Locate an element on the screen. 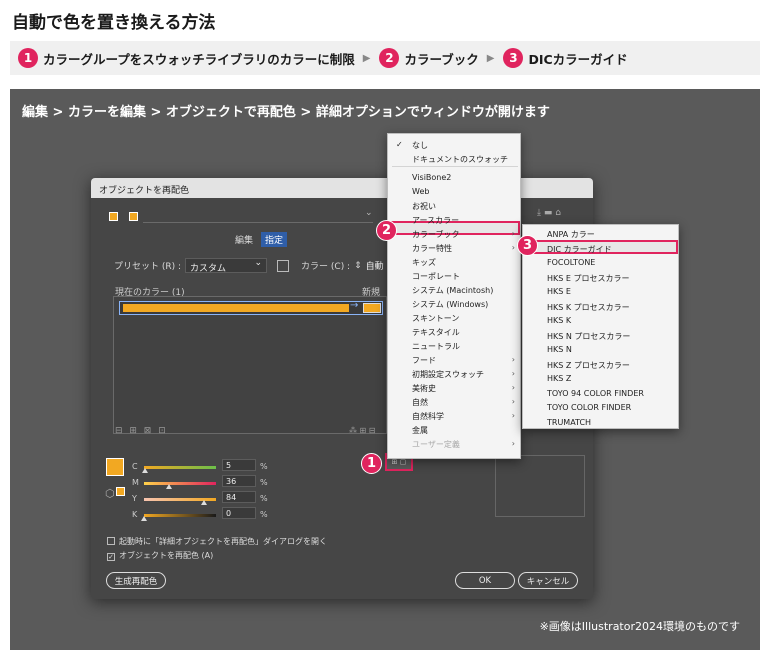 This screenshot has width=770, height=650. step-1-label: カラーグループをスウォッチライブラリのカラーに制限 is located at coordinates (199, 59).